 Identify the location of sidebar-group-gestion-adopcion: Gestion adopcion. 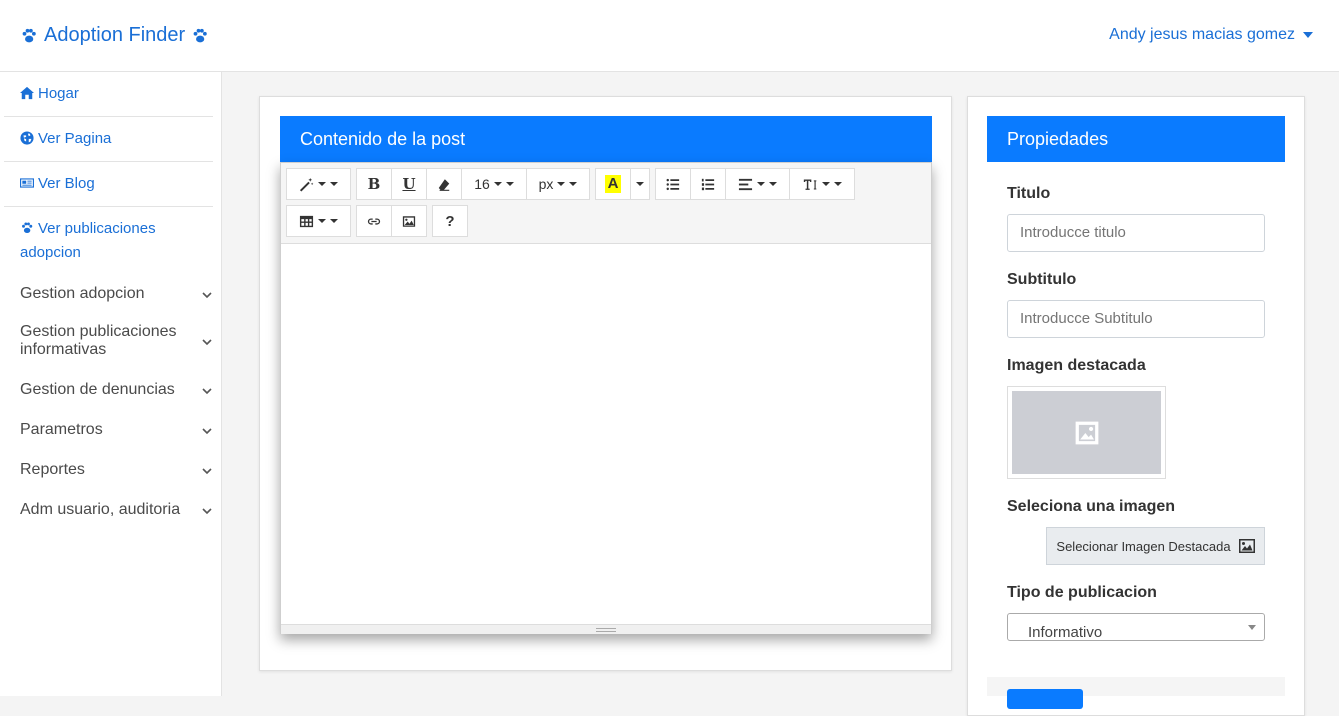
(116, 294).